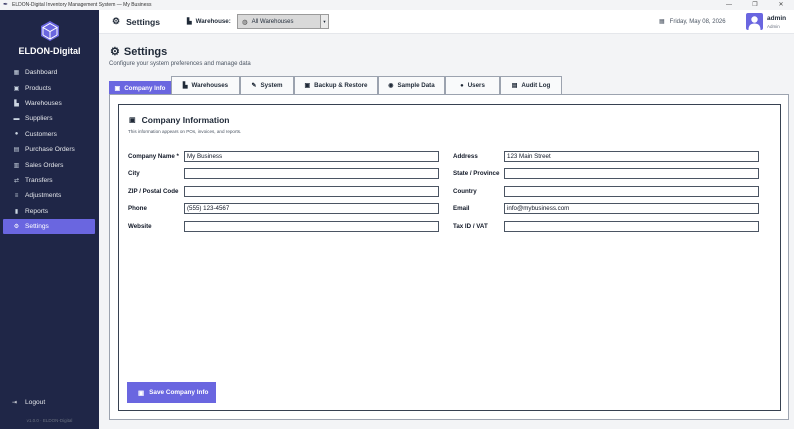 This screenshot has height=429, width=794. I want to click on user-icon: ●, so click(462, 85).